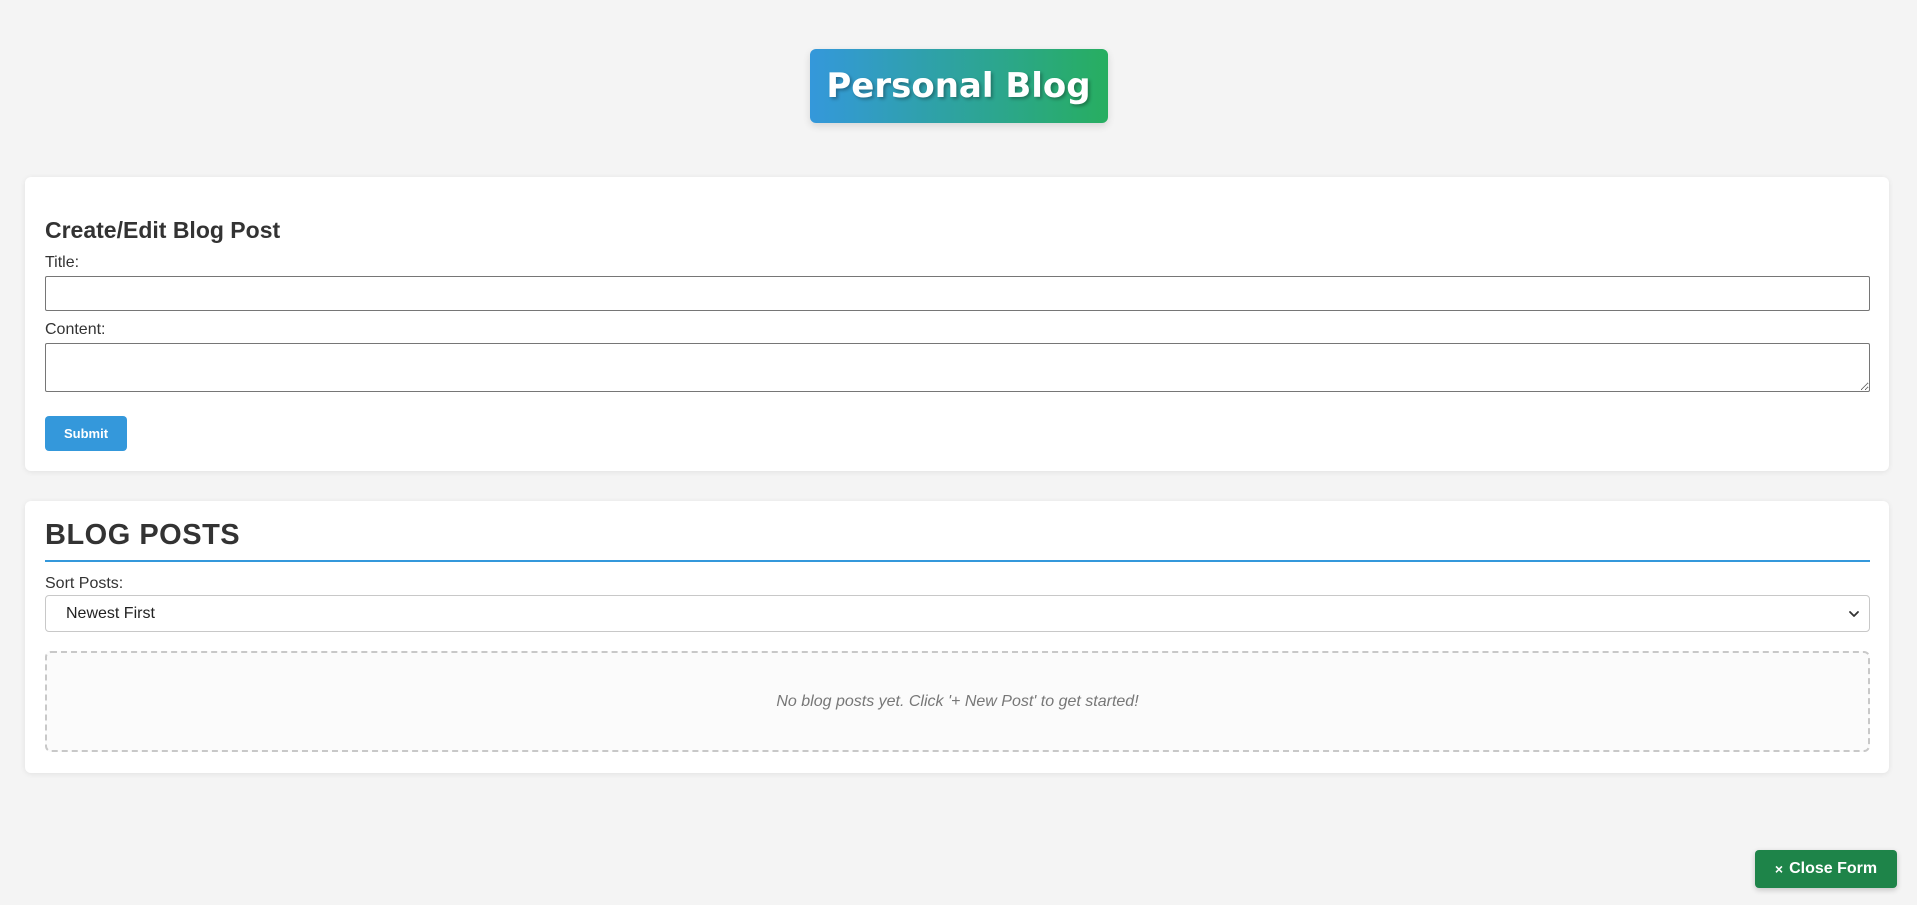 Image resolution: width=1917 pixels, height=905 pixels. Describe the element at coordinates (86, 433) in the screenshot. I see `submit-button: Submit` at that location.